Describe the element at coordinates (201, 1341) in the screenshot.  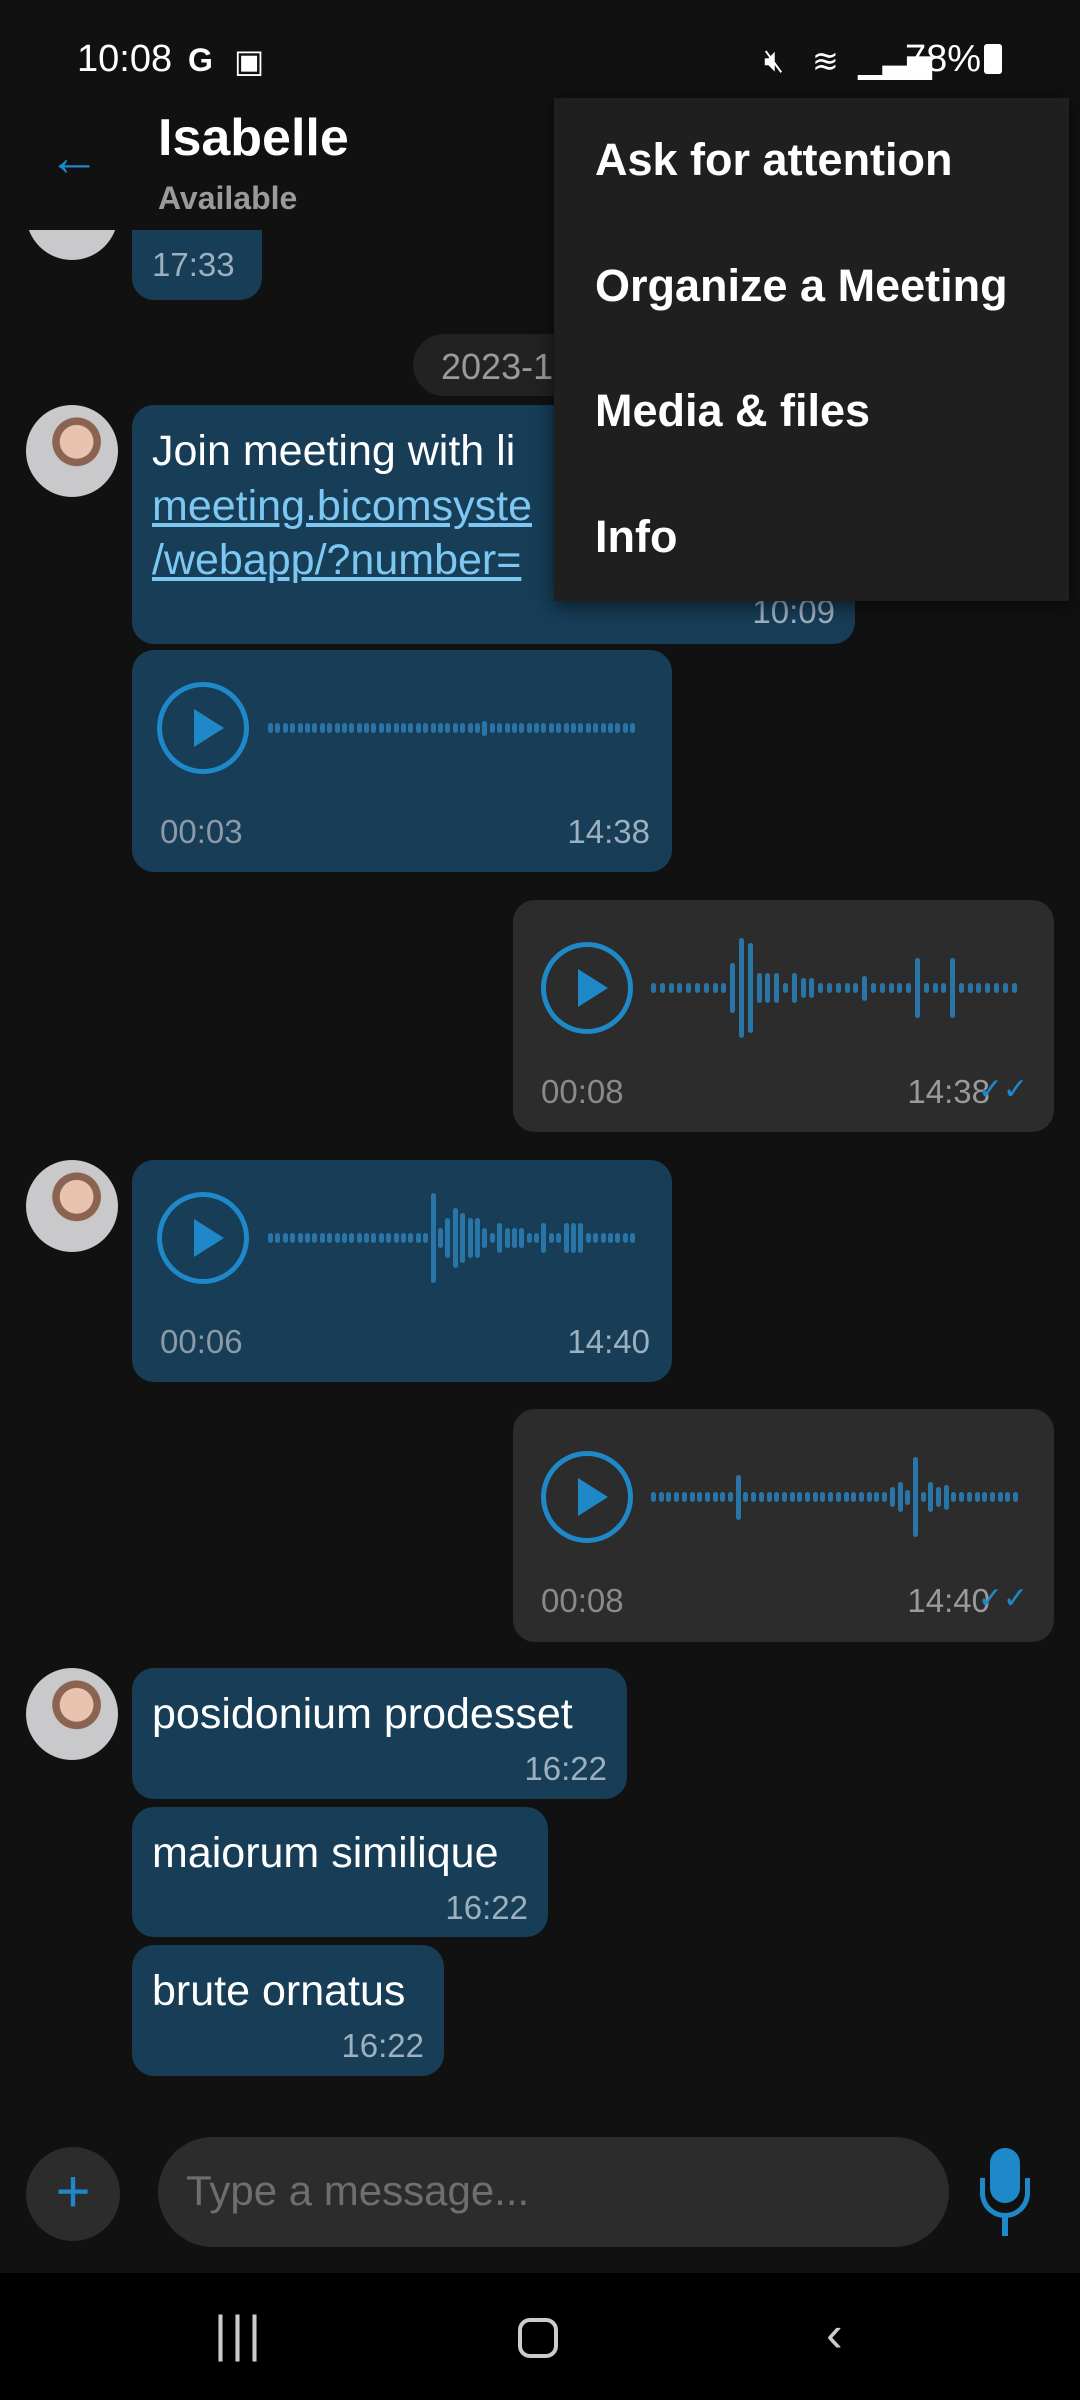
I see `voice-duration: 00:06` at that location.